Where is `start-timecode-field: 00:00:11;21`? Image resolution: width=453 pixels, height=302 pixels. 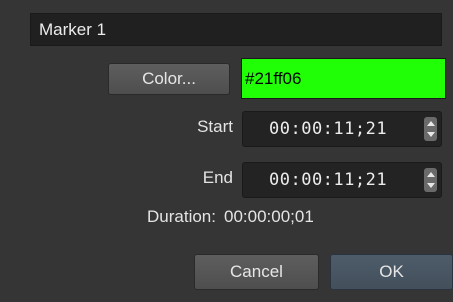 start-timecode-field: 00:00:11;21 is located at coordinates (342, 129).